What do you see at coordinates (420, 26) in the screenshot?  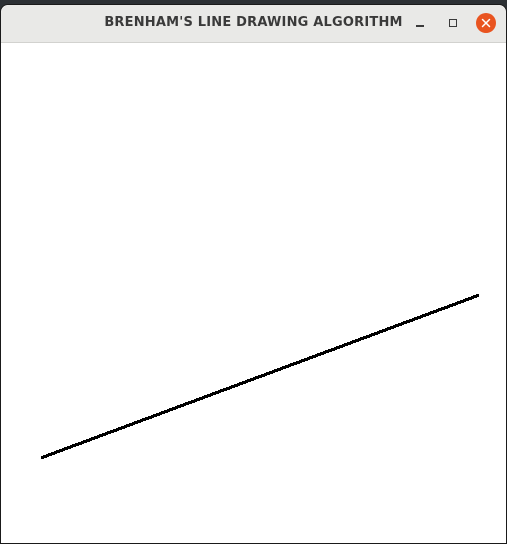 I see `minimize-icon` at bounding box center [420, 26].